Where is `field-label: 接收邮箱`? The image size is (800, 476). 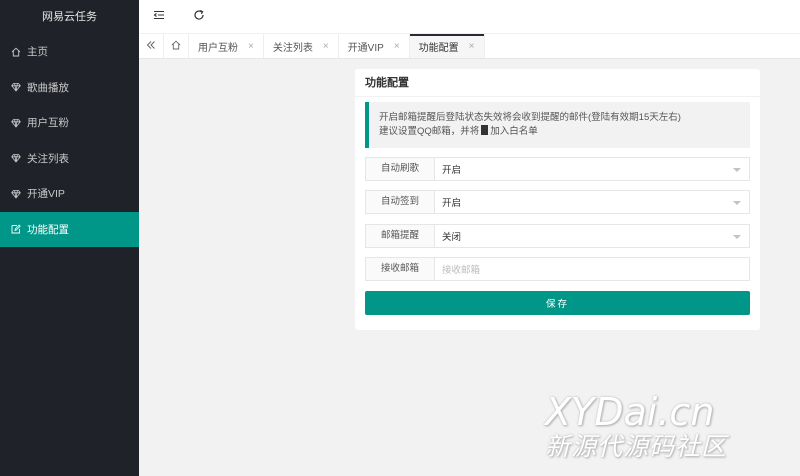
field-label: 接收邮箱 is located at coordinates (399, 269).